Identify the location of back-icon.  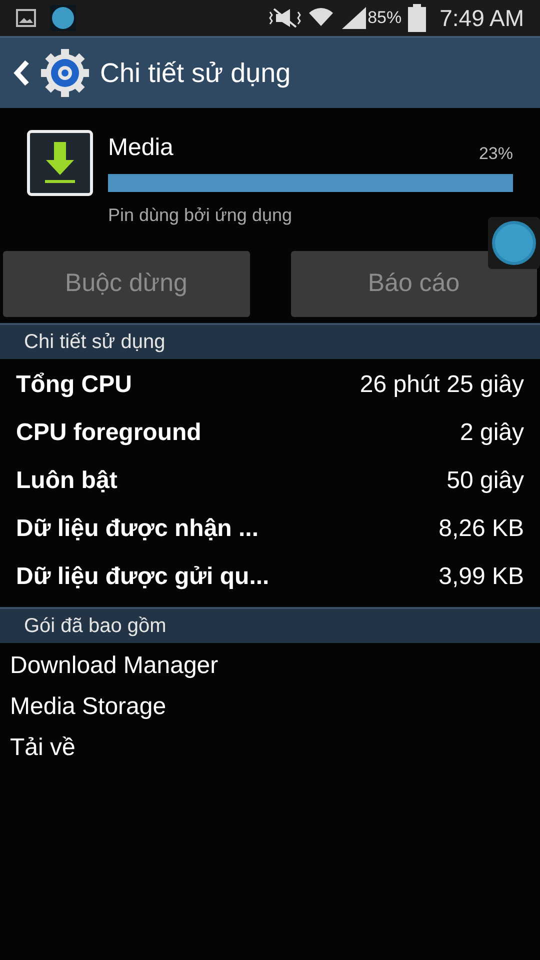
(21, 73).